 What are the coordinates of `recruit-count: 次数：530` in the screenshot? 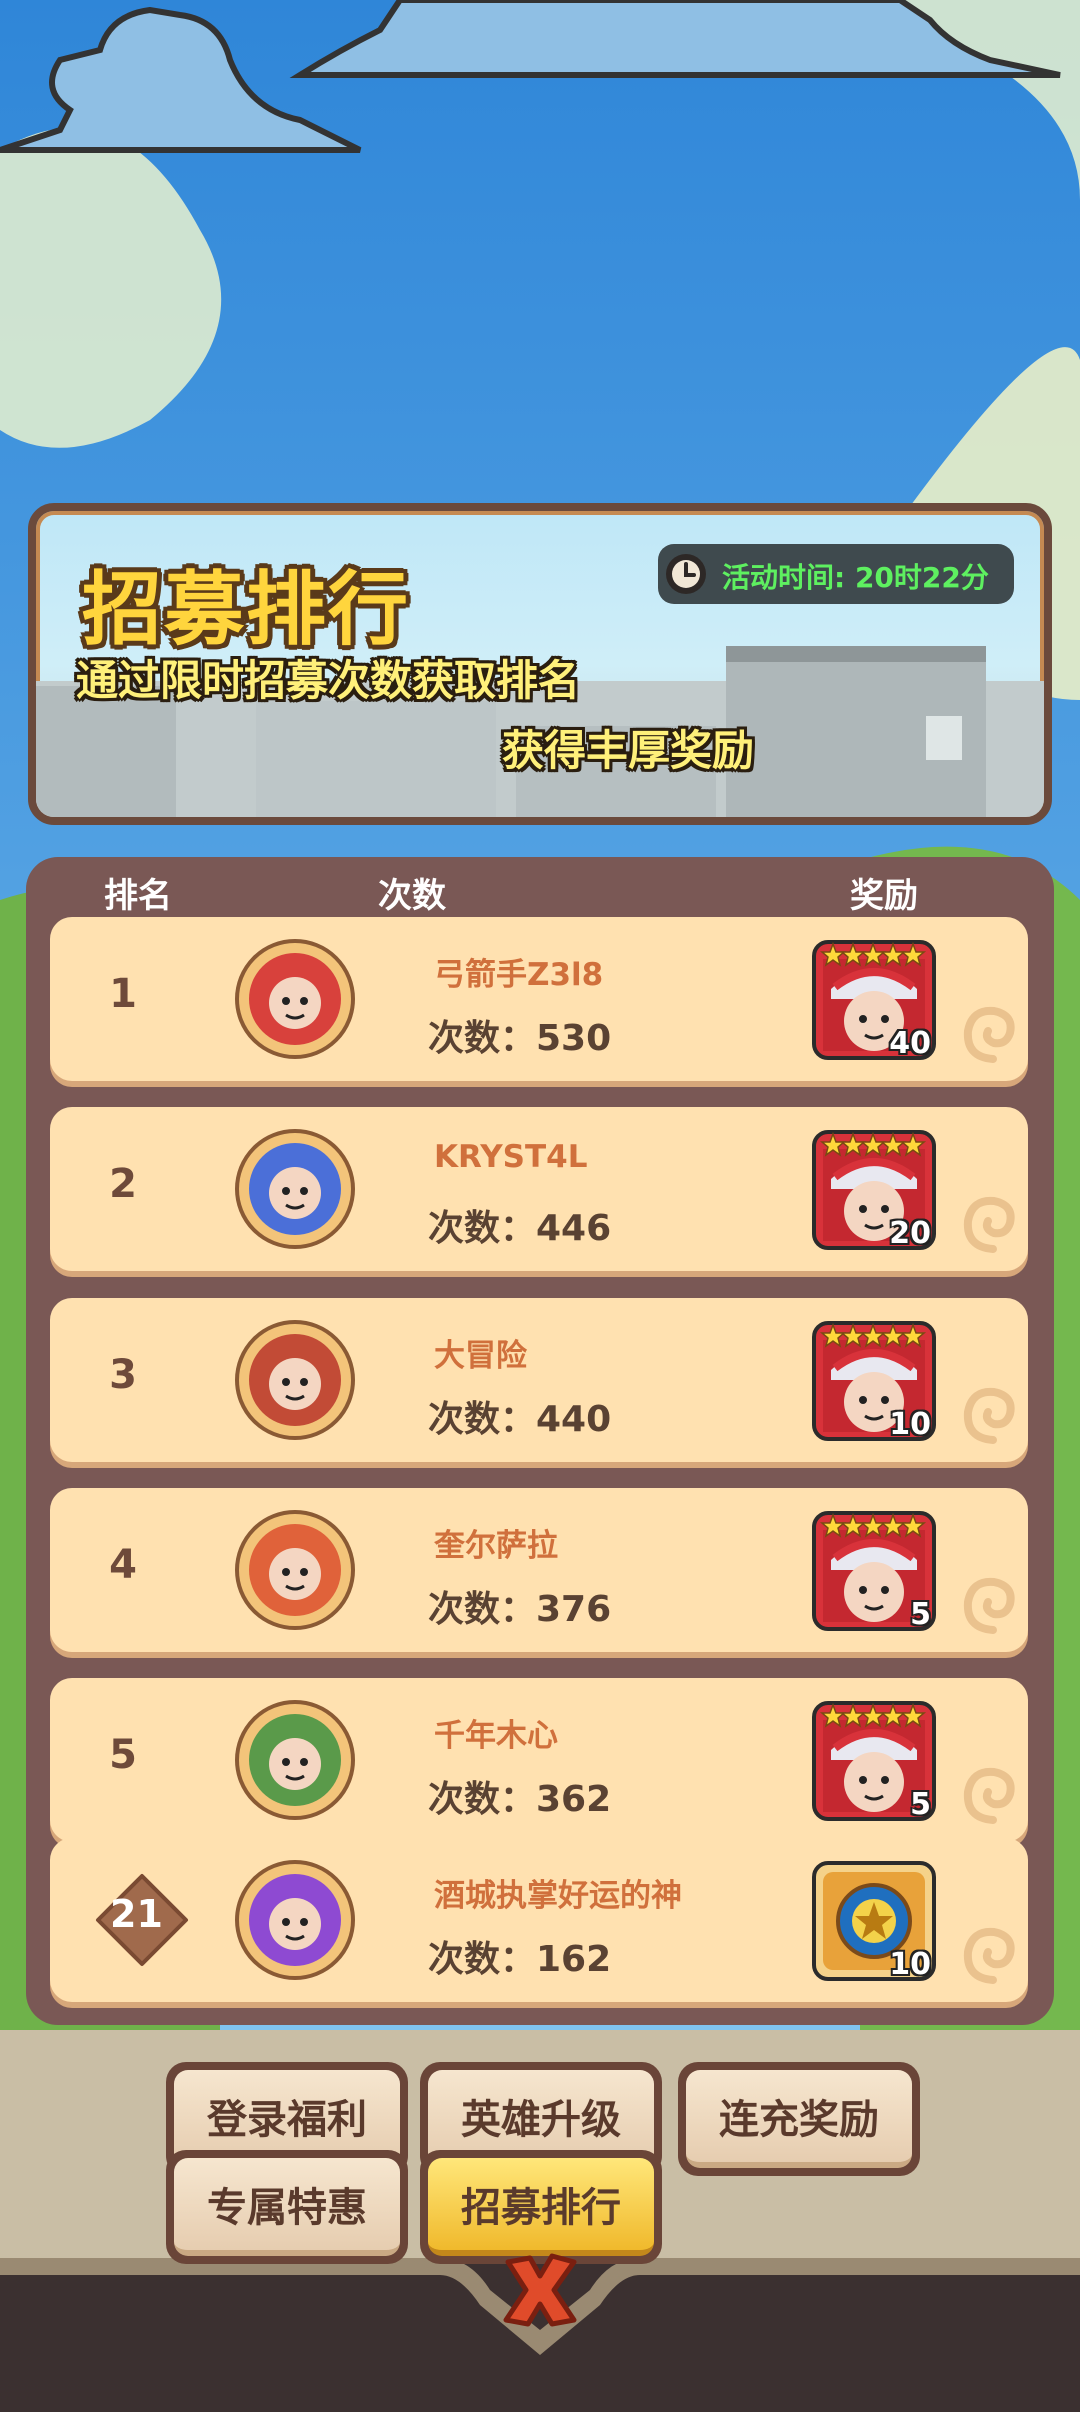 It's located at (520, 1038).